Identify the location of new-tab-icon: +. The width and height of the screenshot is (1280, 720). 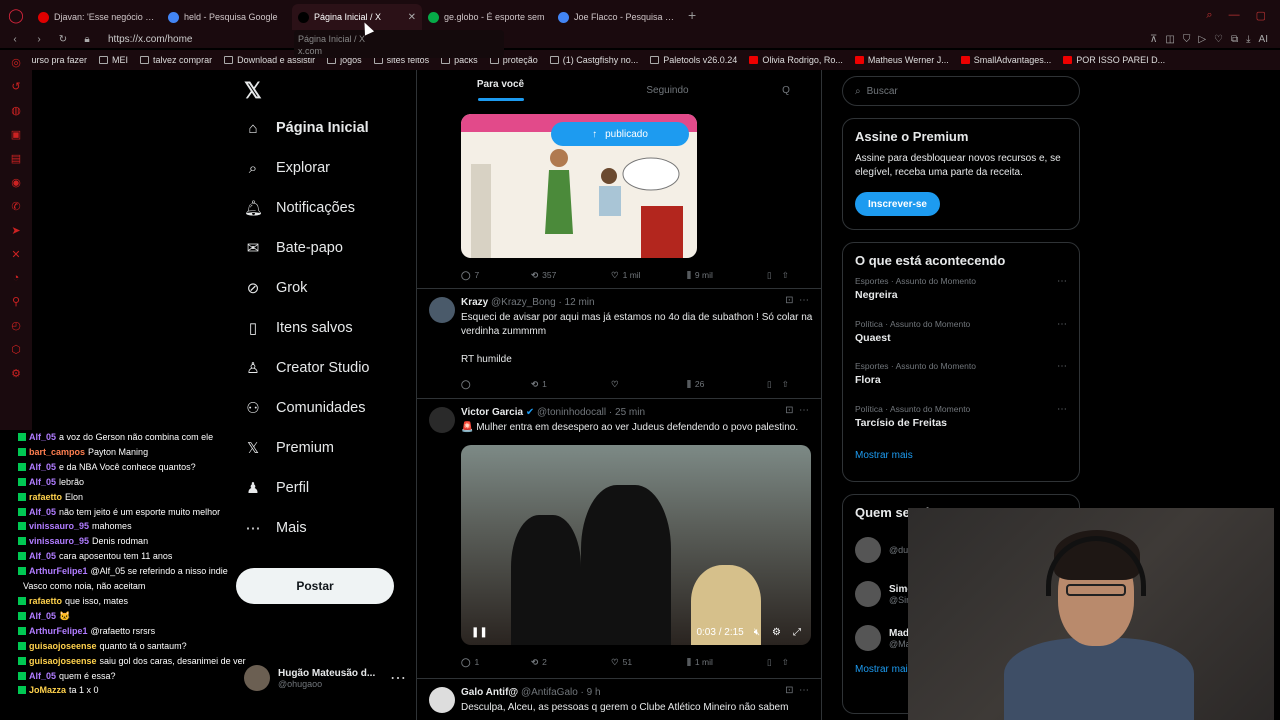
(692, 15).